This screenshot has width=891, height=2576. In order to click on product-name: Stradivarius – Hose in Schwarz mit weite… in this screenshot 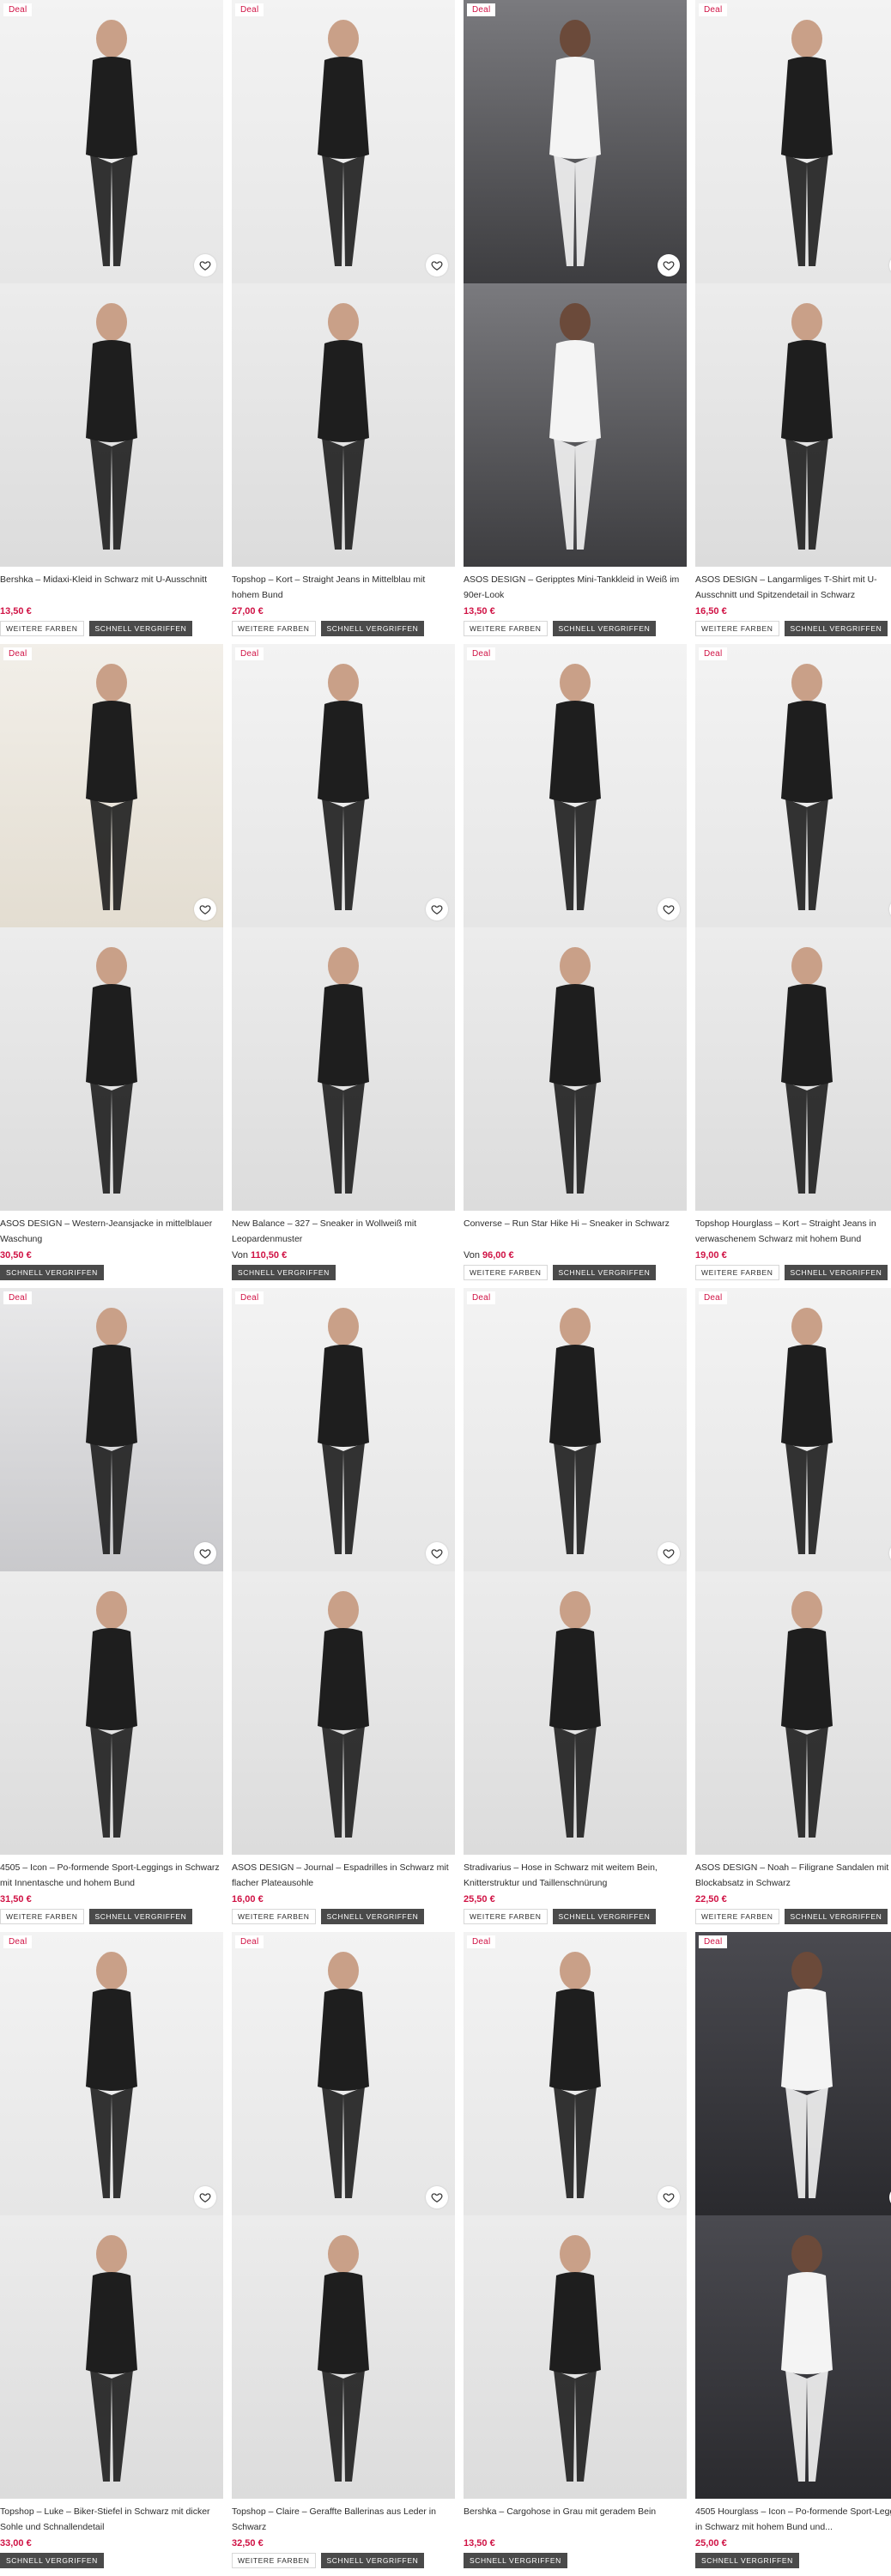, I will do `click(575, 1875)`.